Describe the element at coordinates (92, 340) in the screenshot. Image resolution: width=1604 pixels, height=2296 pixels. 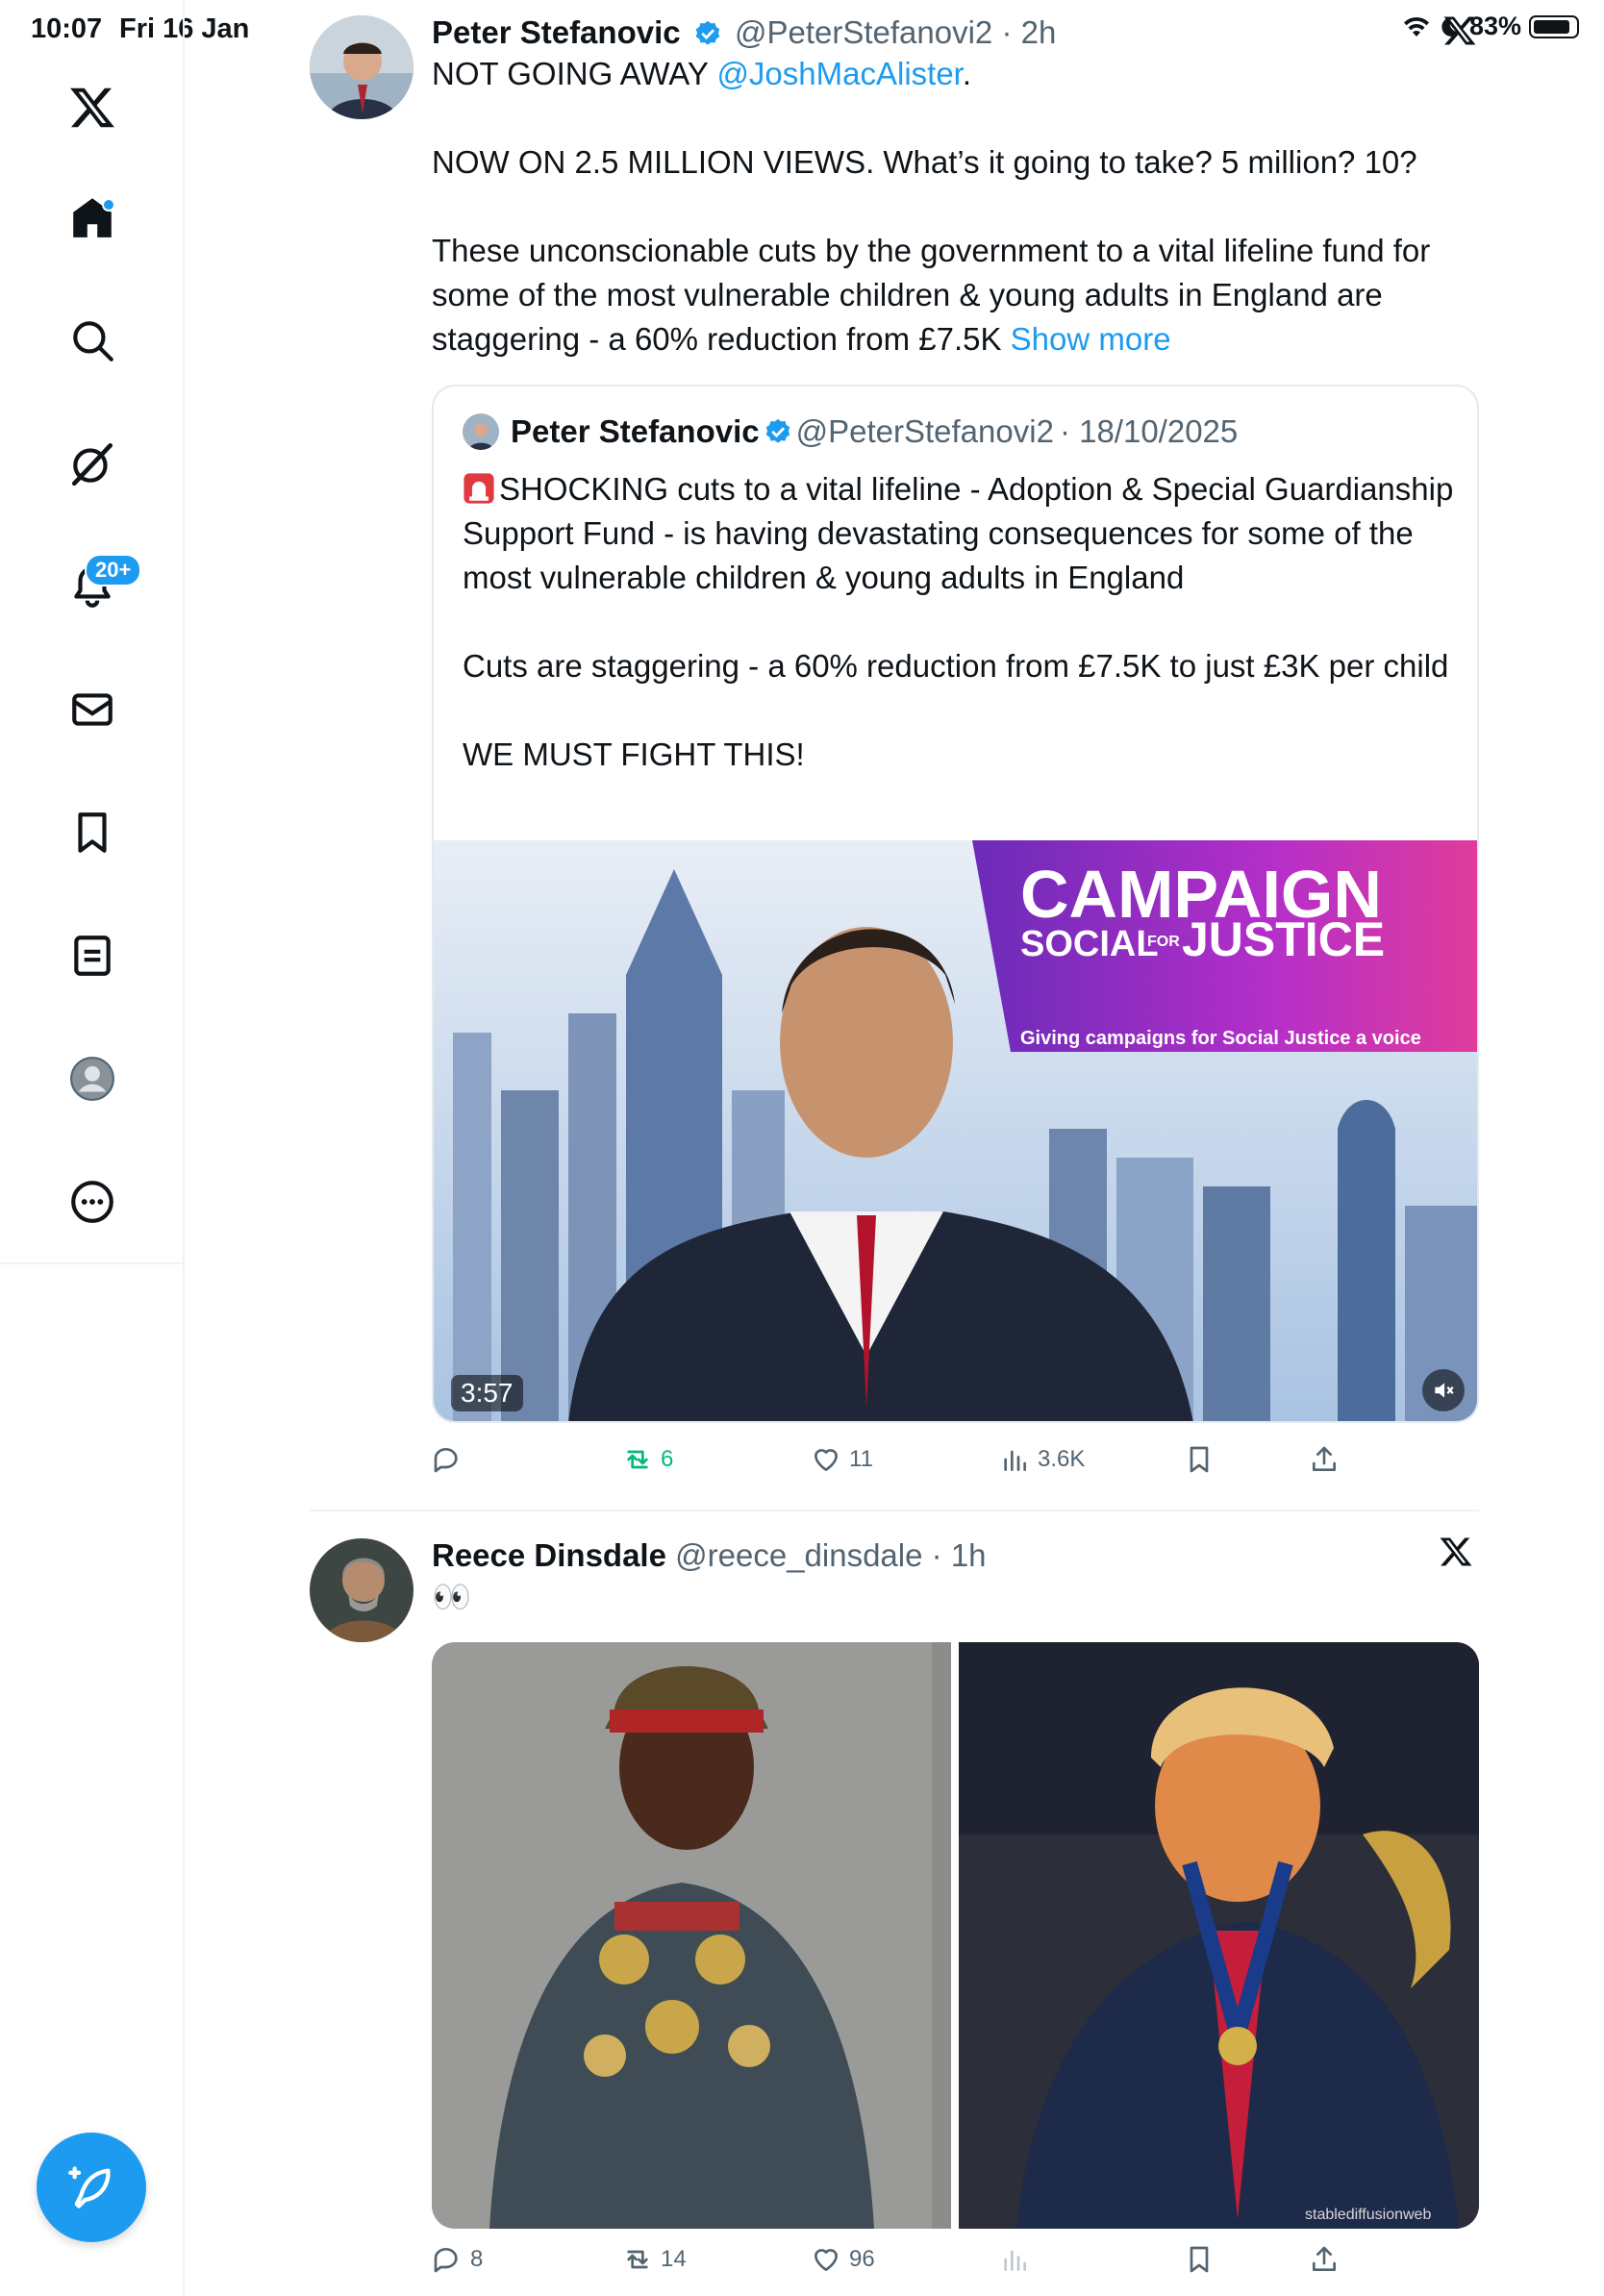
I see `search-icon` at that location.